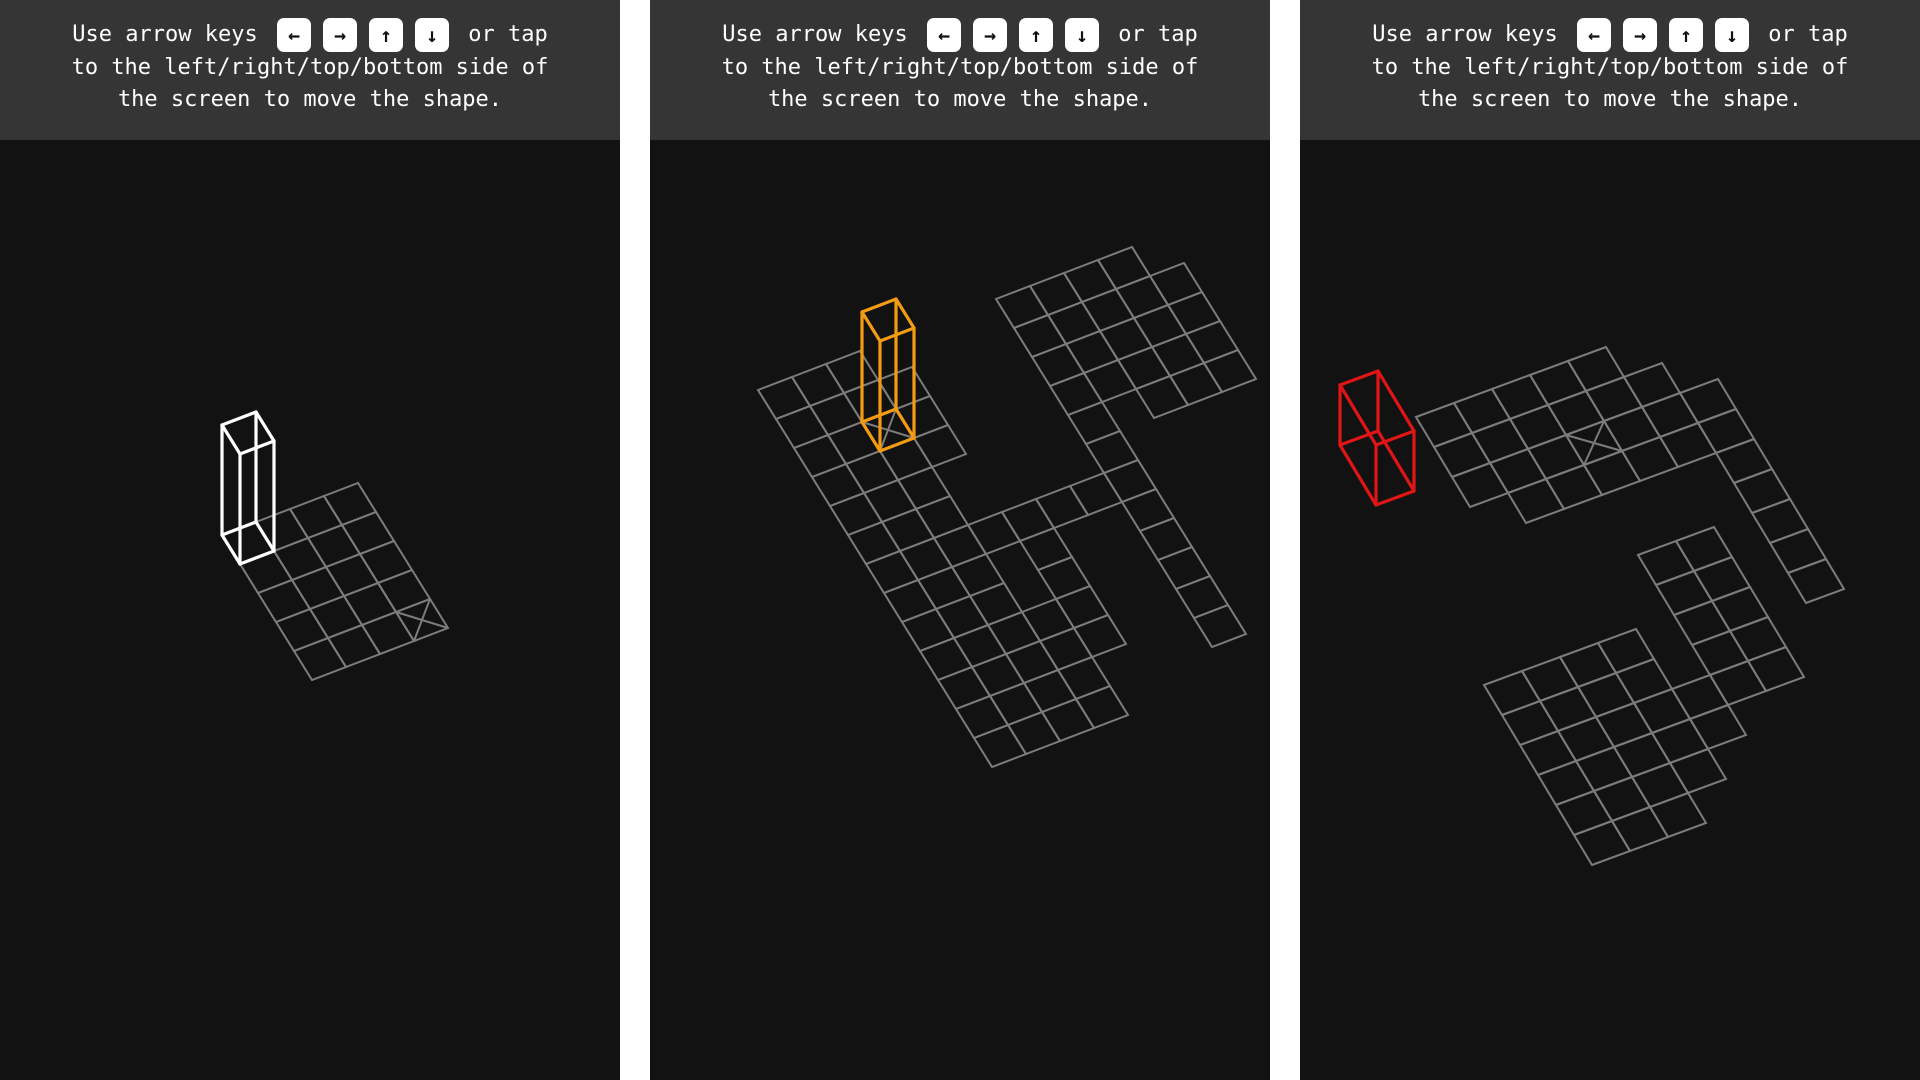 This screenshot has width=1920, height=1080. Describe the element at coordinates (1465, 34) in the screenshot. I see `instruction-text-start: Use arrow keys` at that location.